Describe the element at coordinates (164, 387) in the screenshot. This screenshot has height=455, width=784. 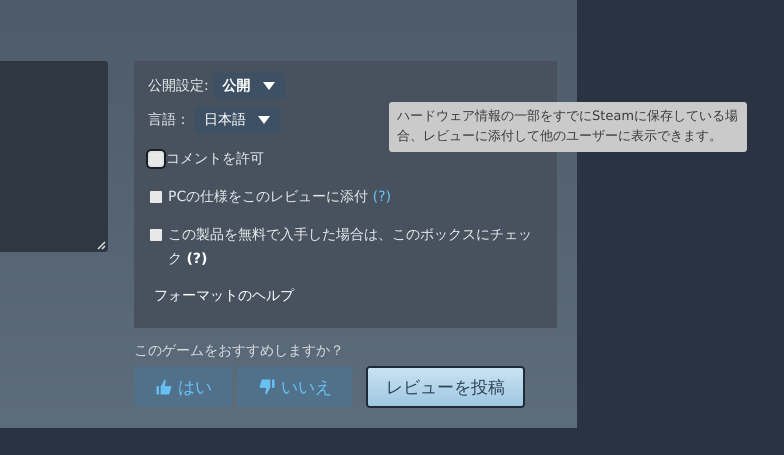
I see `thumbs-up-icon` at that location.